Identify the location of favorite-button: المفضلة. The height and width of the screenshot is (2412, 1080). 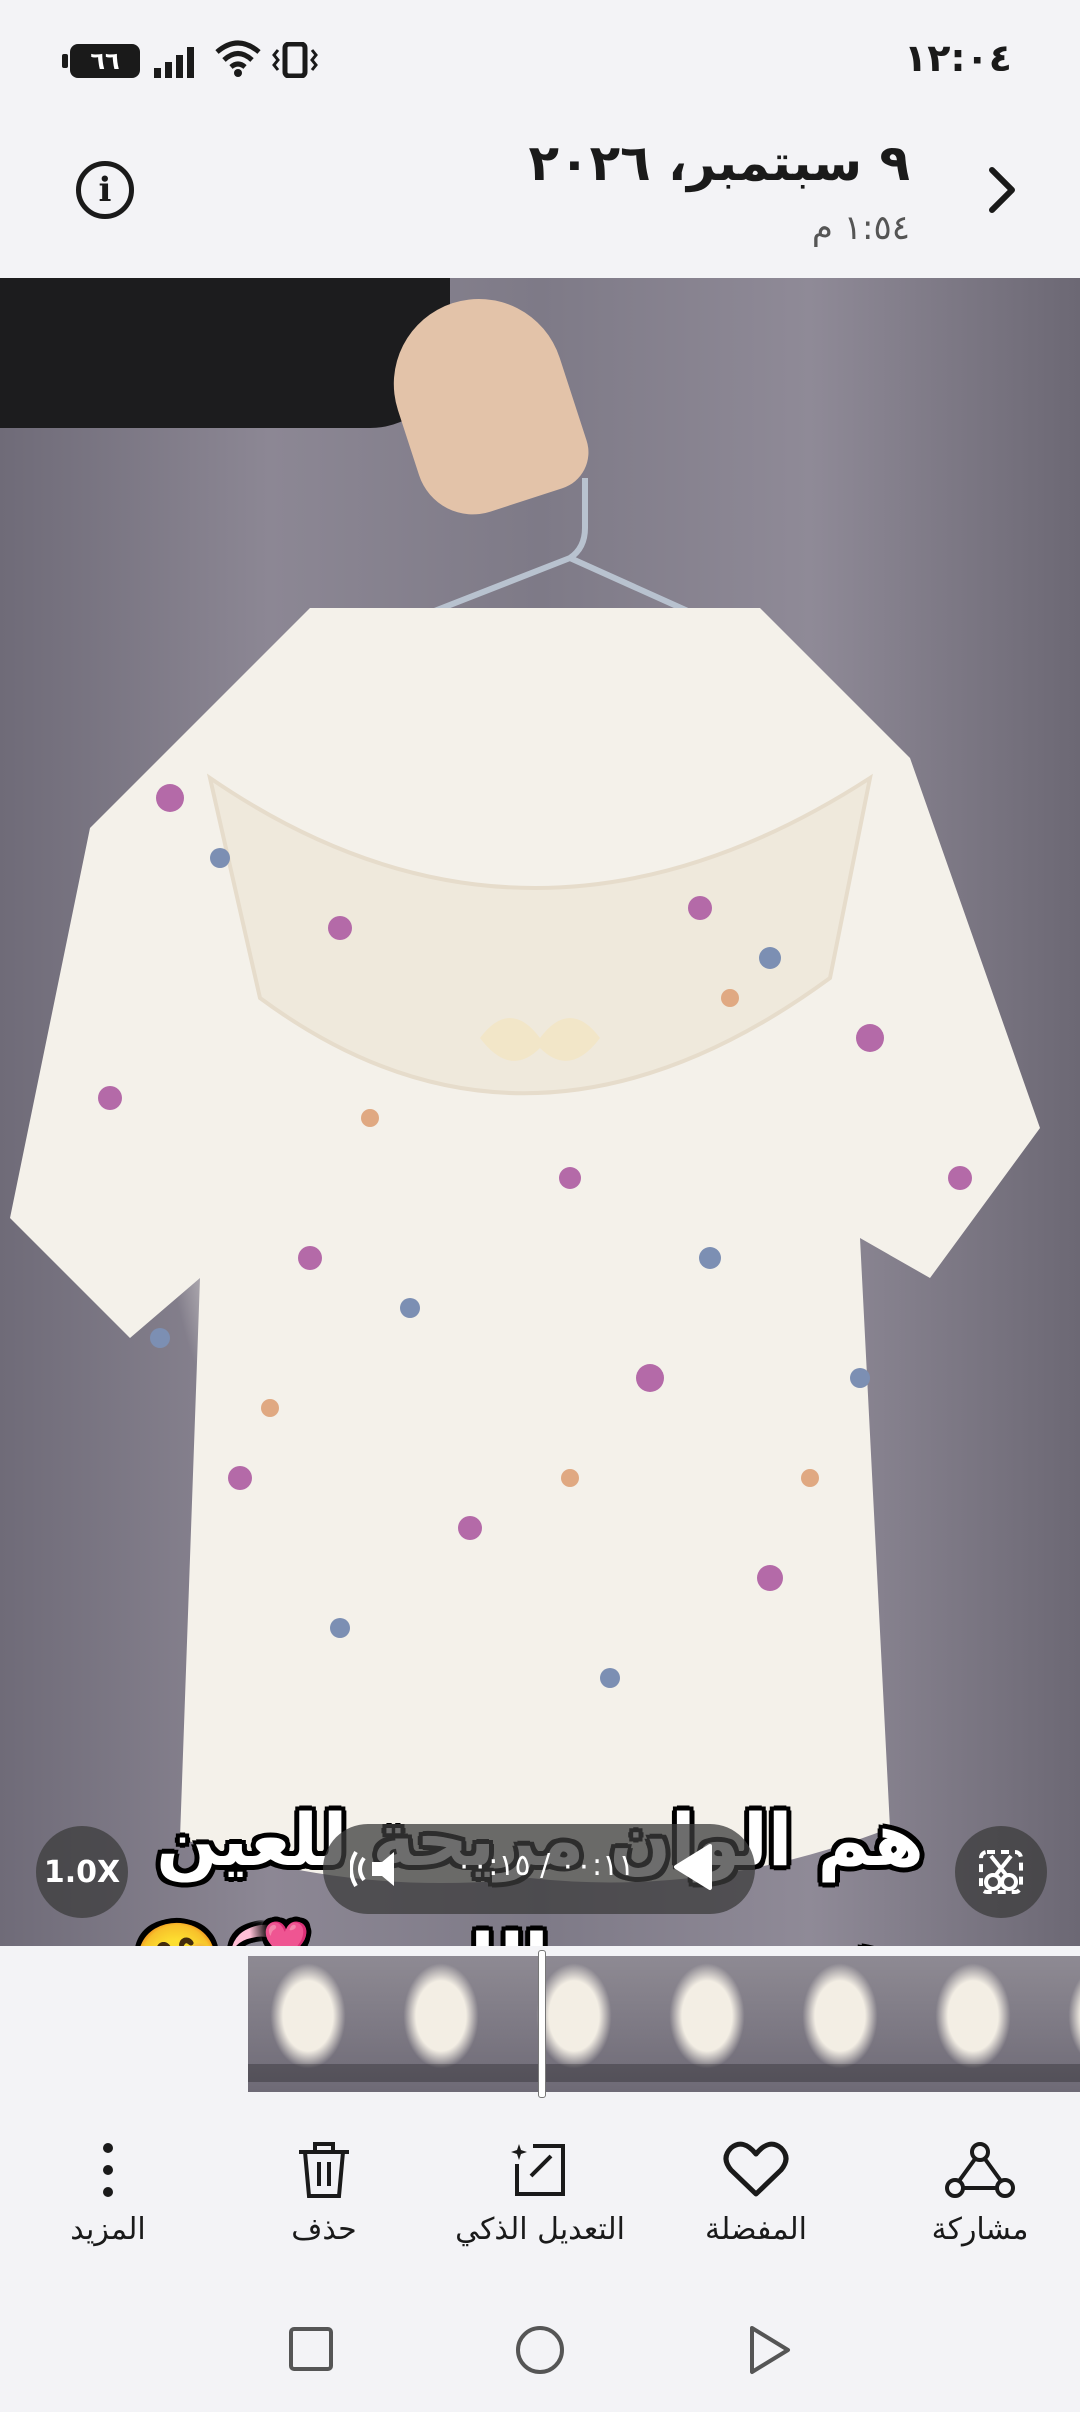
(756, 2193).